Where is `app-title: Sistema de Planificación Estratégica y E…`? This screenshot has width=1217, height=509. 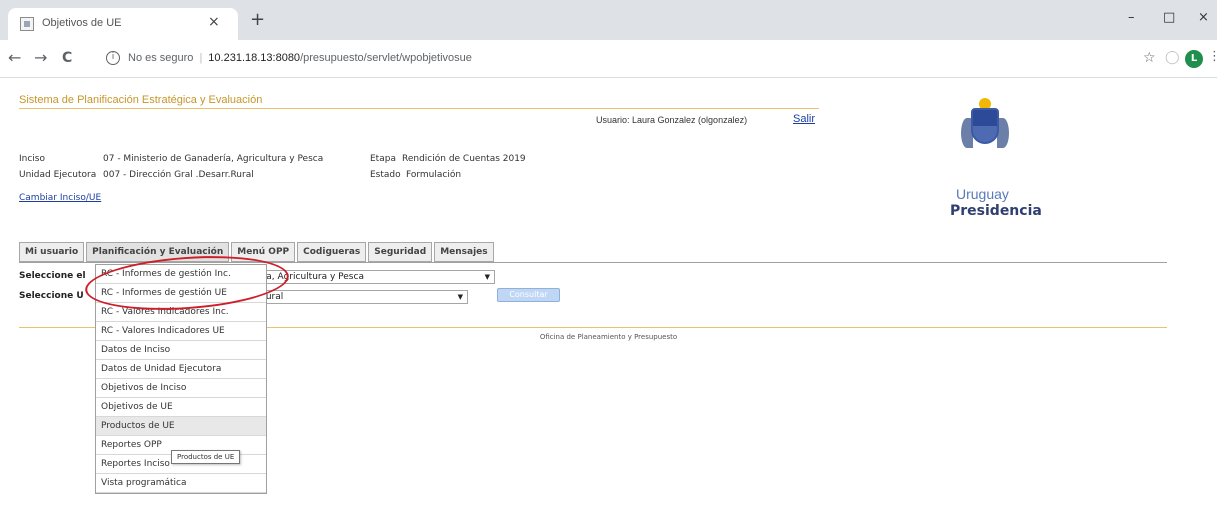 app-title: Sistema de Planificación Estratégica y E… is located at coordinates (141, 100).